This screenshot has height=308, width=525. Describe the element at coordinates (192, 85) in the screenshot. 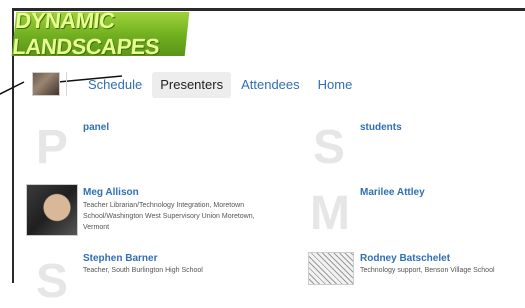

I see `nav-presenters: Presenters` at that location.